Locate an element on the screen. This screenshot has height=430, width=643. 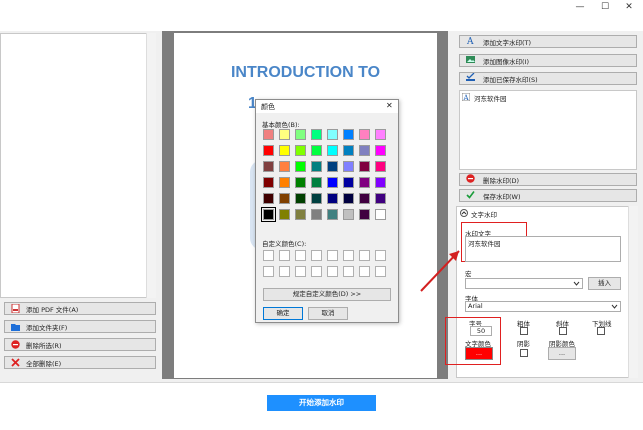
insert-button: 插入 is located at coordinates (604, 283).